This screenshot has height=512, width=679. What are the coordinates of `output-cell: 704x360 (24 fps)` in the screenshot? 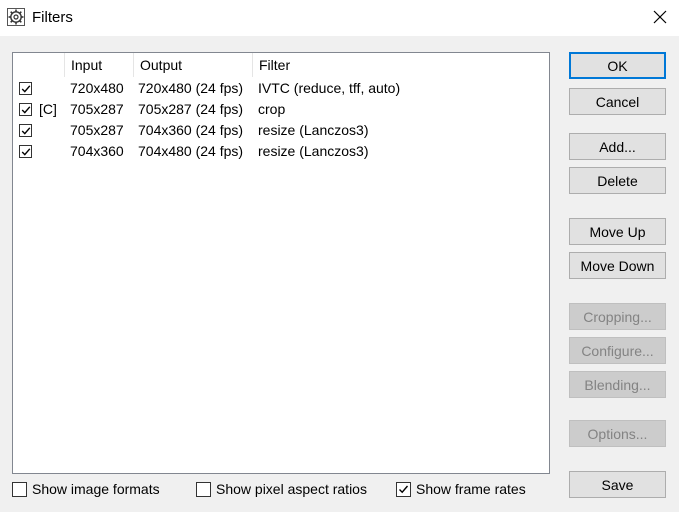 It's located at (191, 130).